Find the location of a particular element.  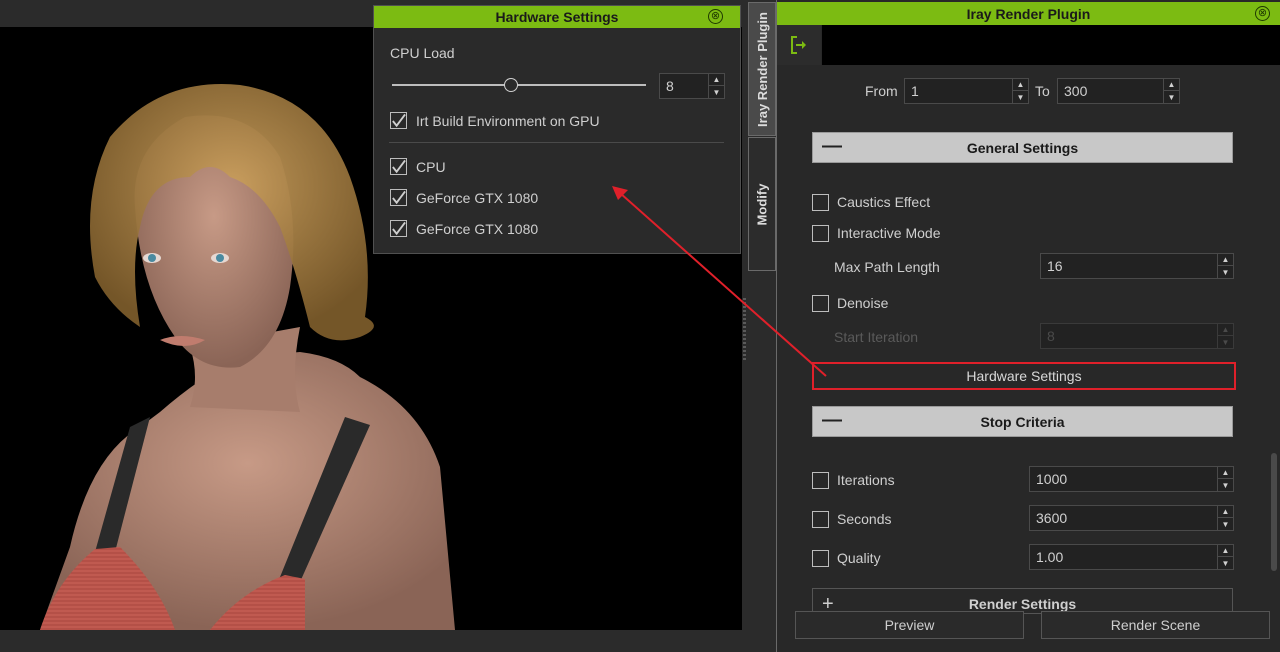

cpu-load-input is located at coordinates (684, 86).